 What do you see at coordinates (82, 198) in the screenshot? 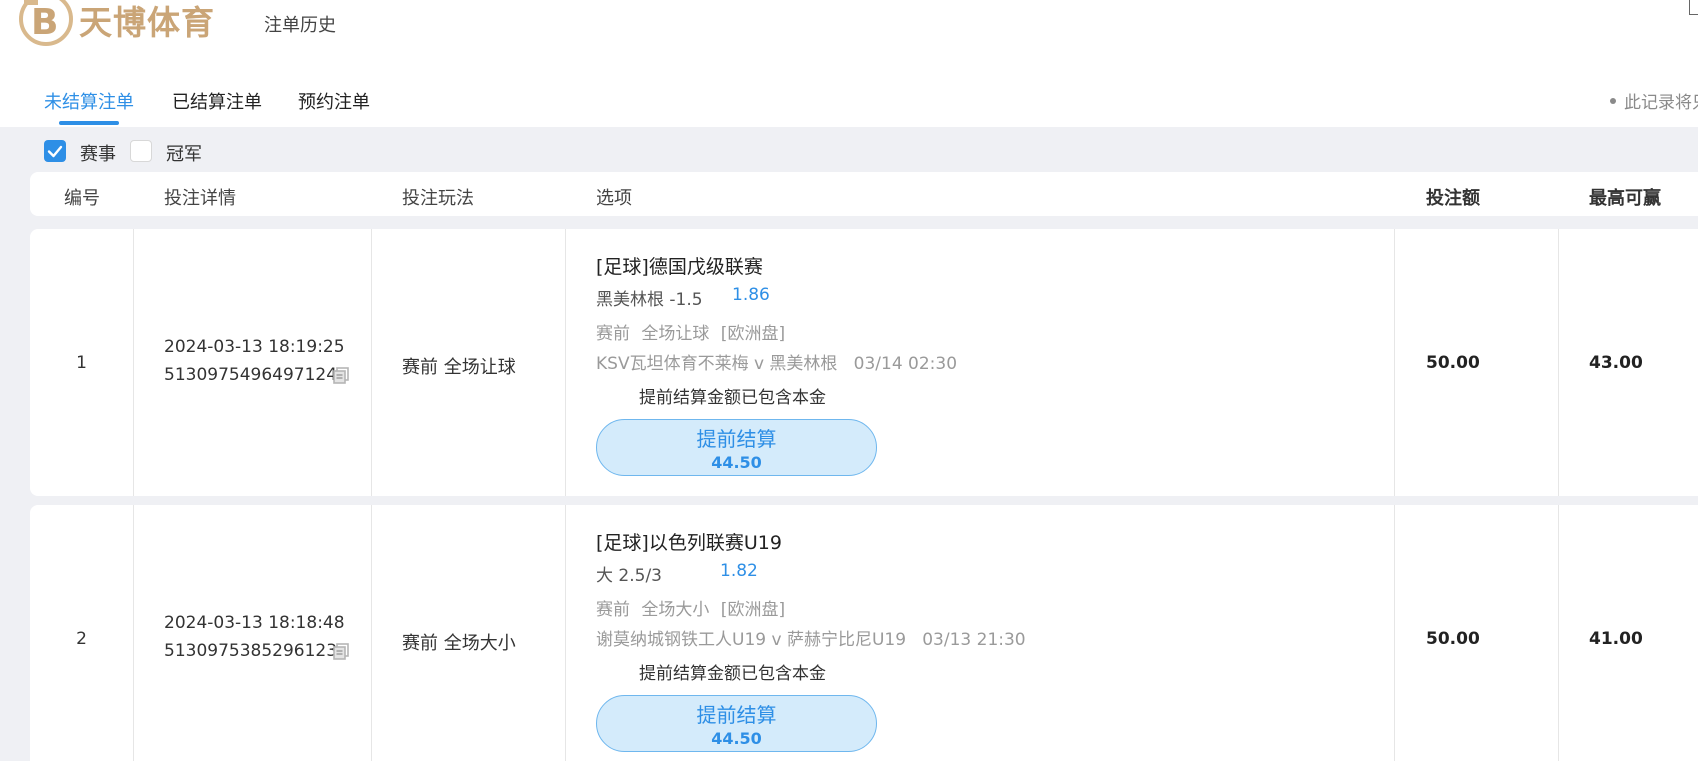
I see `column-no: 编号` at bounding box center [82, 198].